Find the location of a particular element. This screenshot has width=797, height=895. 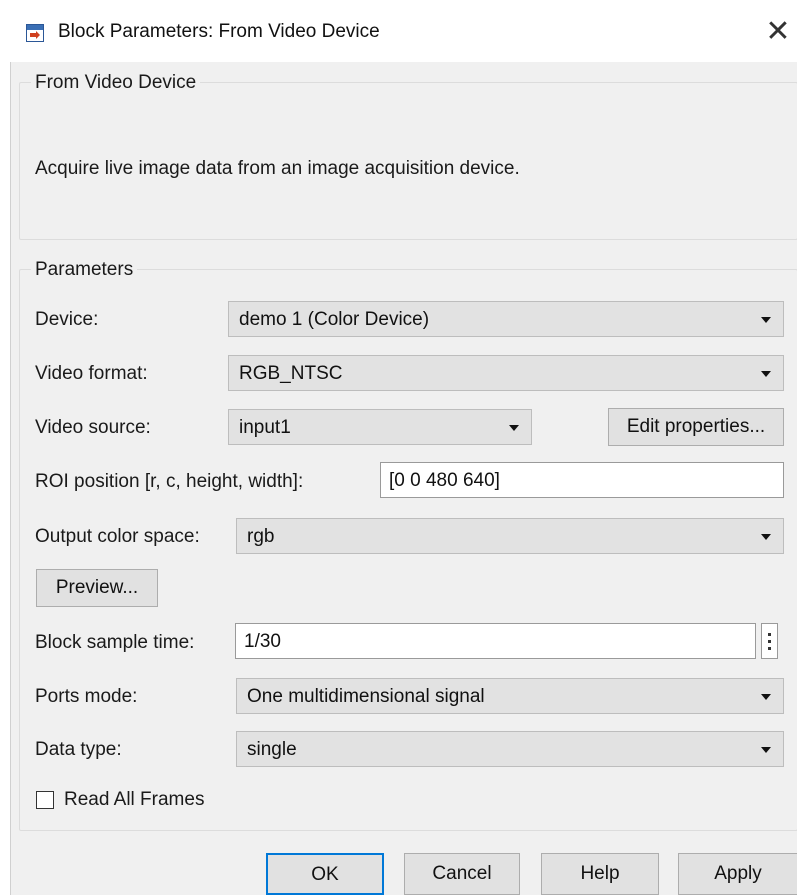

video-format-dropdown: RGB_NTSC is located at coordinates (506, 373).